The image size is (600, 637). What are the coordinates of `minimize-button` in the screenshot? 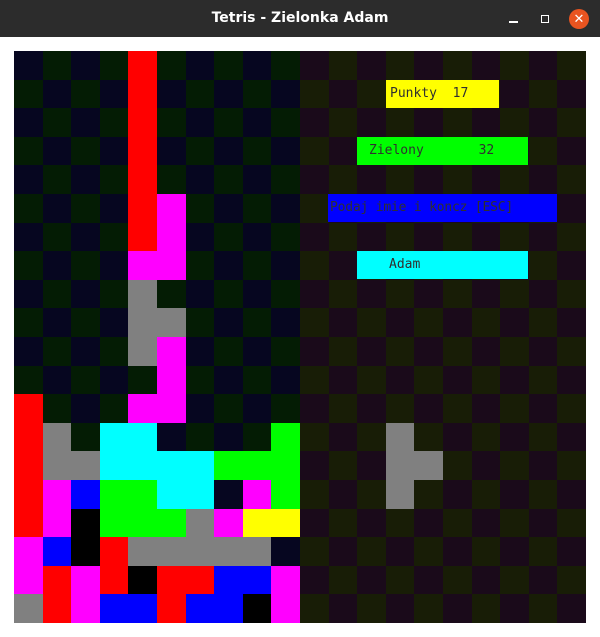 It's located at (513, 19).